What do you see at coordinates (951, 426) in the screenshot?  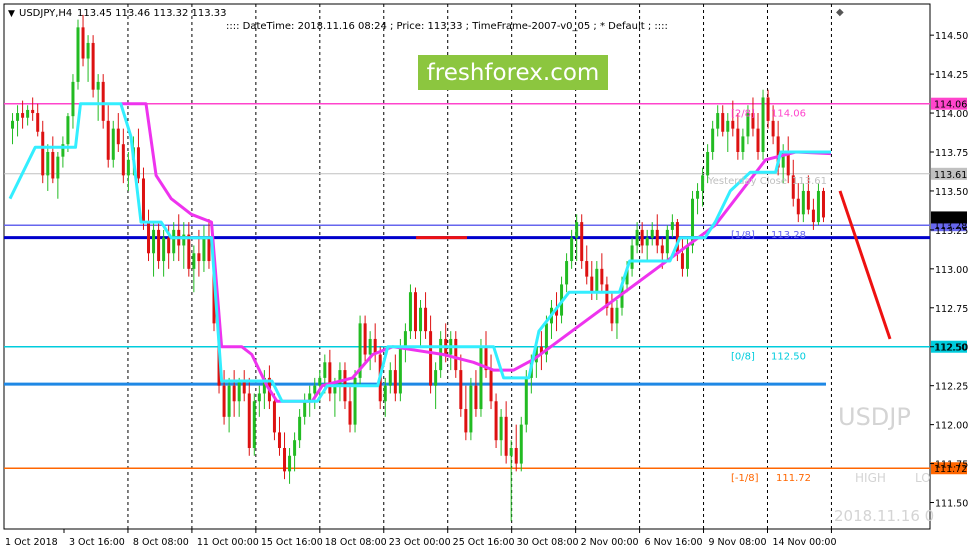 I see `y-tick-label: 112.00` at bounding box center [951, 426].